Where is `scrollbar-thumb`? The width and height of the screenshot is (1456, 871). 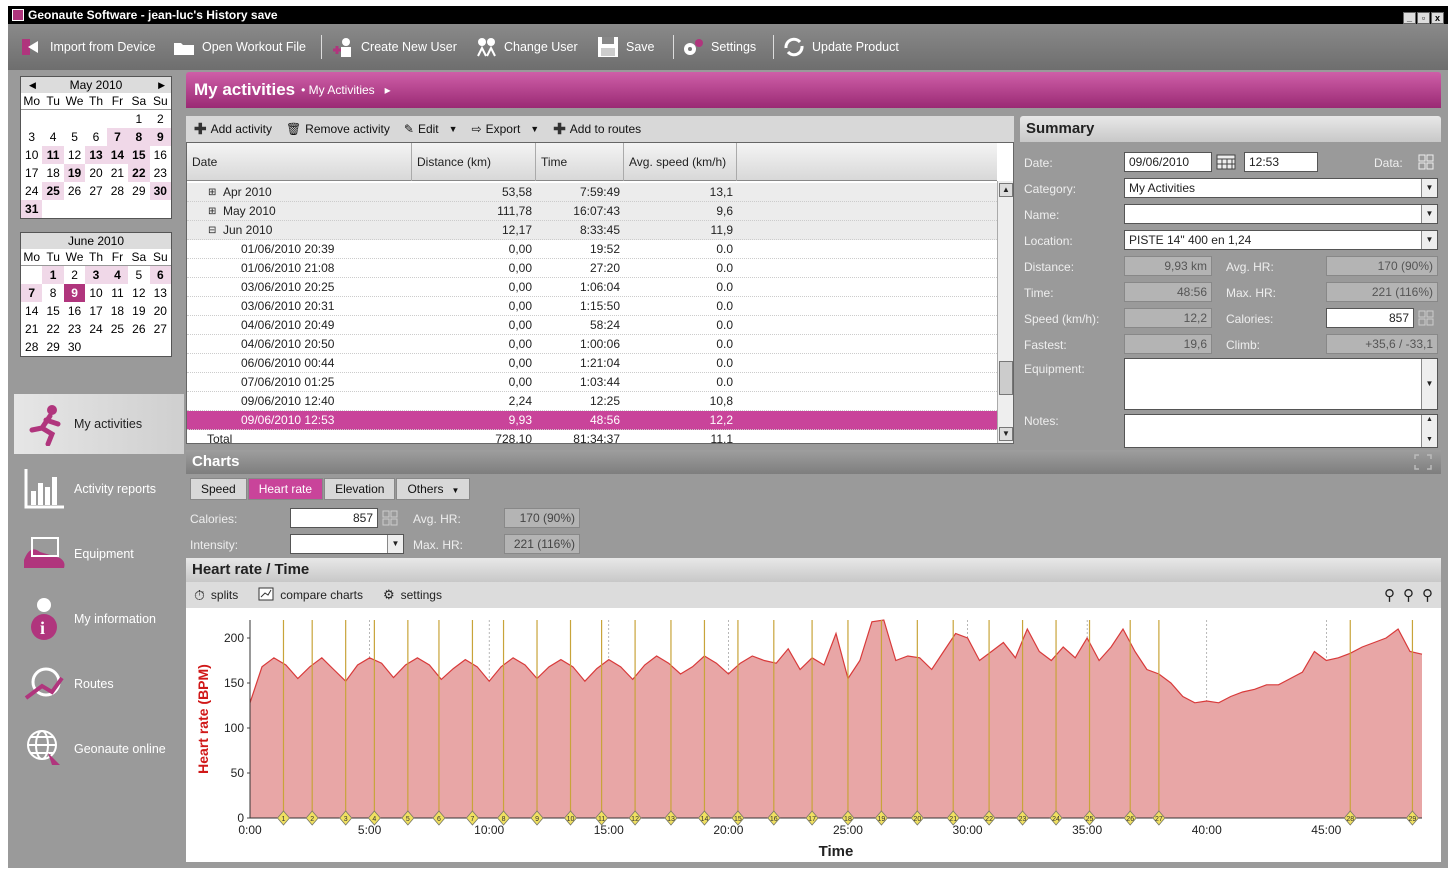 scrollbar-thumb is located at coordinates (1006, 378).